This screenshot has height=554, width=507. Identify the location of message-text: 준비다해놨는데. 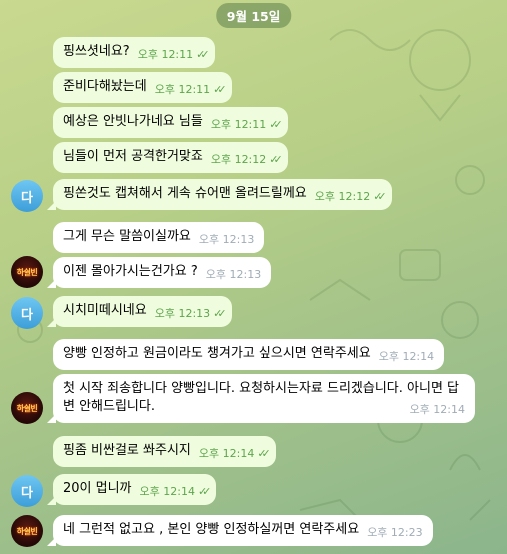
(105, 86).